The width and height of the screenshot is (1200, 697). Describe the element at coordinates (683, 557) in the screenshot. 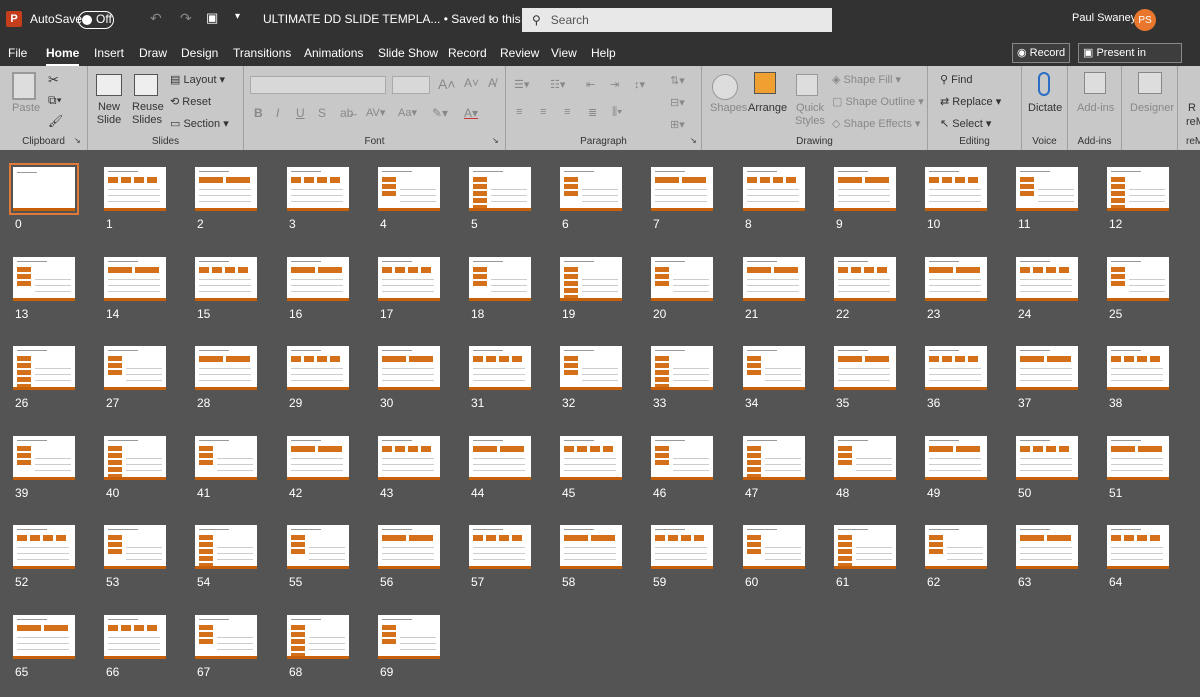

I see `slide-thumbnail: 59` at that location.